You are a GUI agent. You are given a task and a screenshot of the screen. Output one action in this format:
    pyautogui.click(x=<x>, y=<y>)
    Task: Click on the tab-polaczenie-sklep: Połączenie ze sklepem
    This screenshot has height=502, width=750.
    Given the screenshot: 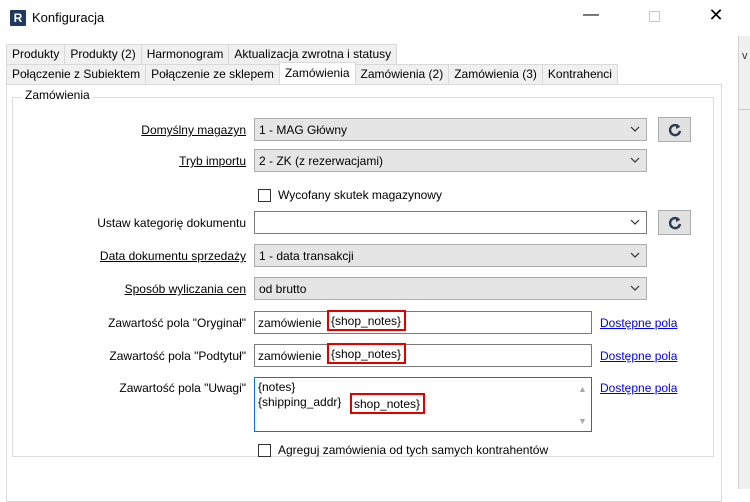 What is the action you would take?
    pyautogui.click(x=212, y=74)
    